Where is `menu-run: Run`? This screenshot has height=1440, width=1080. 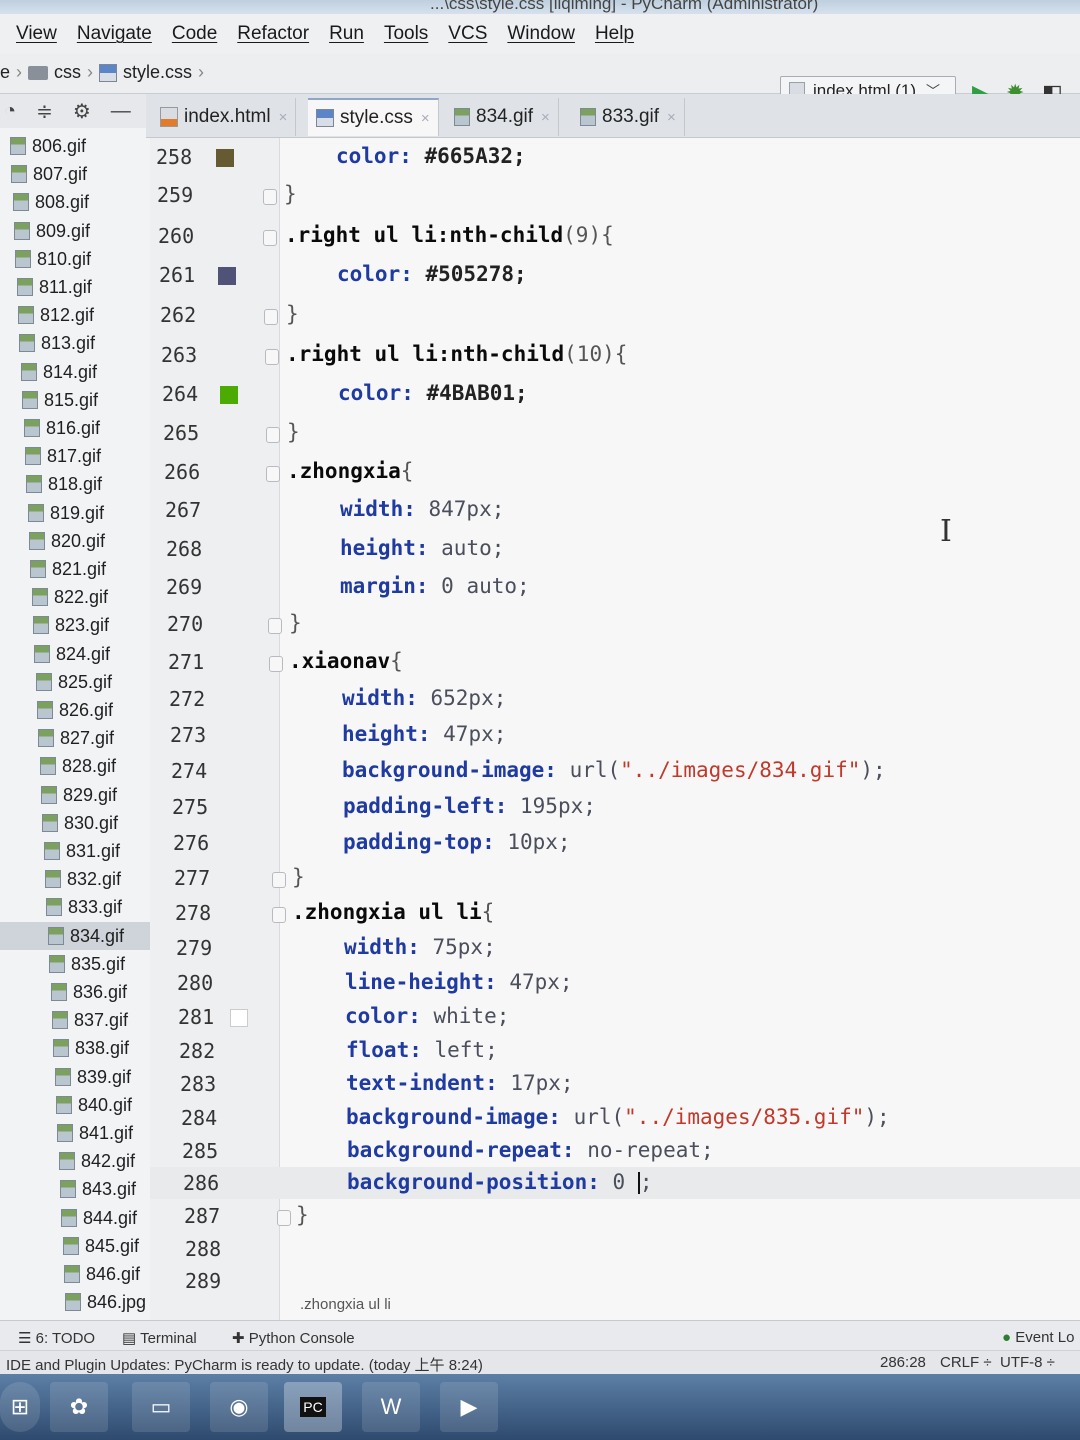
menu-run: Run is located at coordinates (346, 34).